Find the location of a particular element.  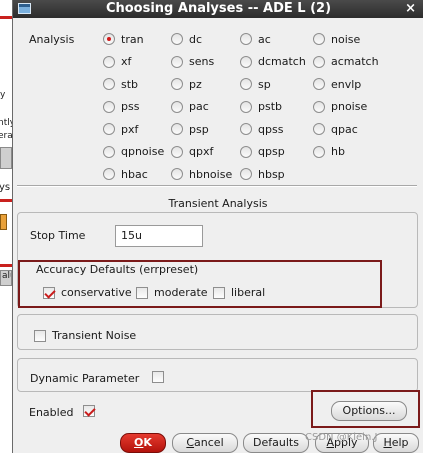

cancel-label-post: ancel is located at coordinates (209, 442).